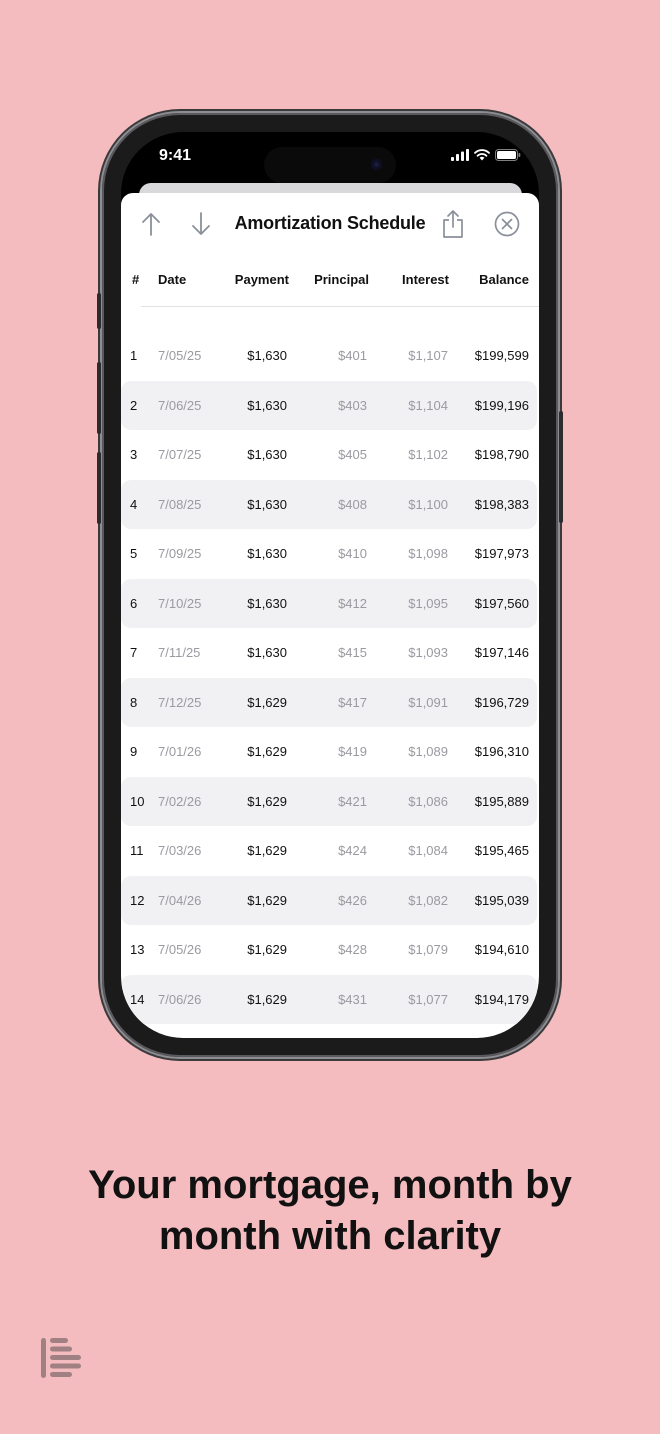  Describe the element at coordinates (330, 1185) in the screenshot. I see `caption-line-1: Your mortgage, month by` at that location.